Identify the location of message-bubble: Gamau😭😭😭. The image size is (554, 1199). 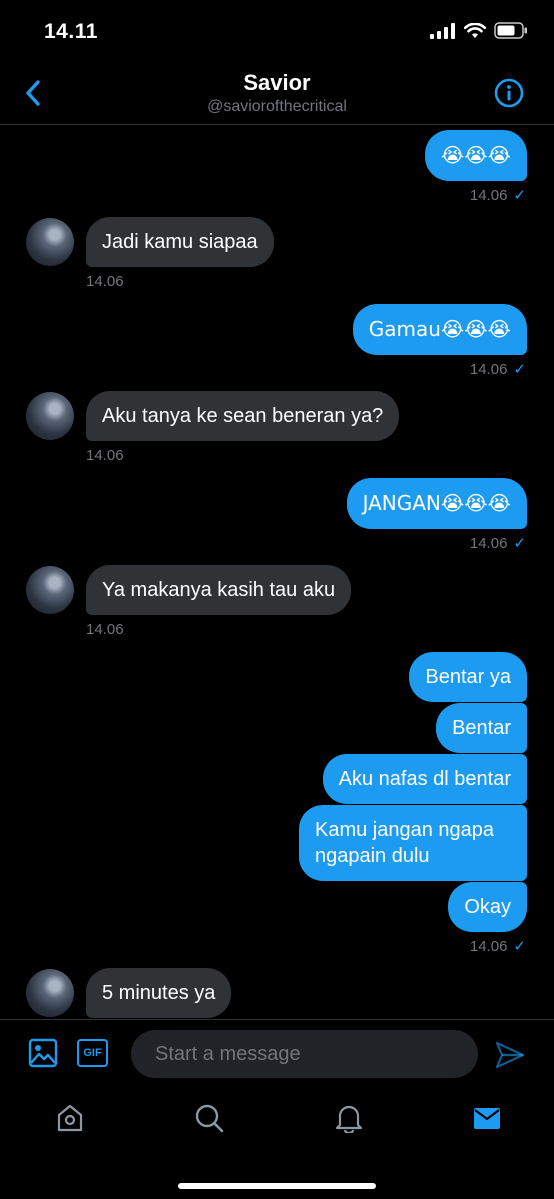
(439, 329).